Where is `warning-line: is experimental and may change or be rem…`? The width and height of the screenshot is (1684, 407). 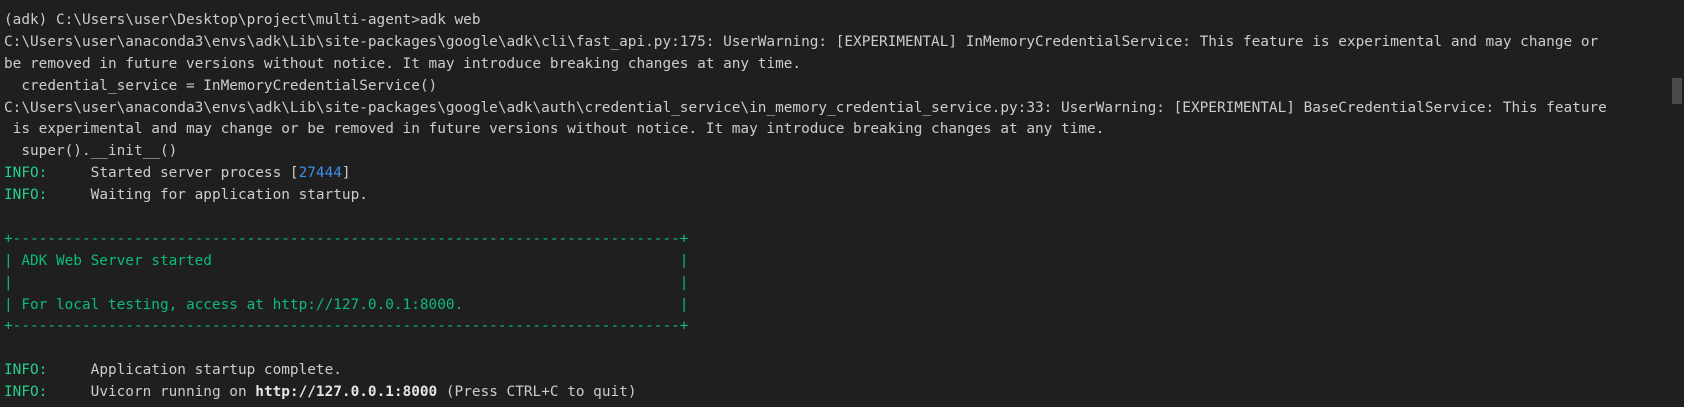 warning-line: is experimental and may change or be rem… is located at coordinates (554, 129).